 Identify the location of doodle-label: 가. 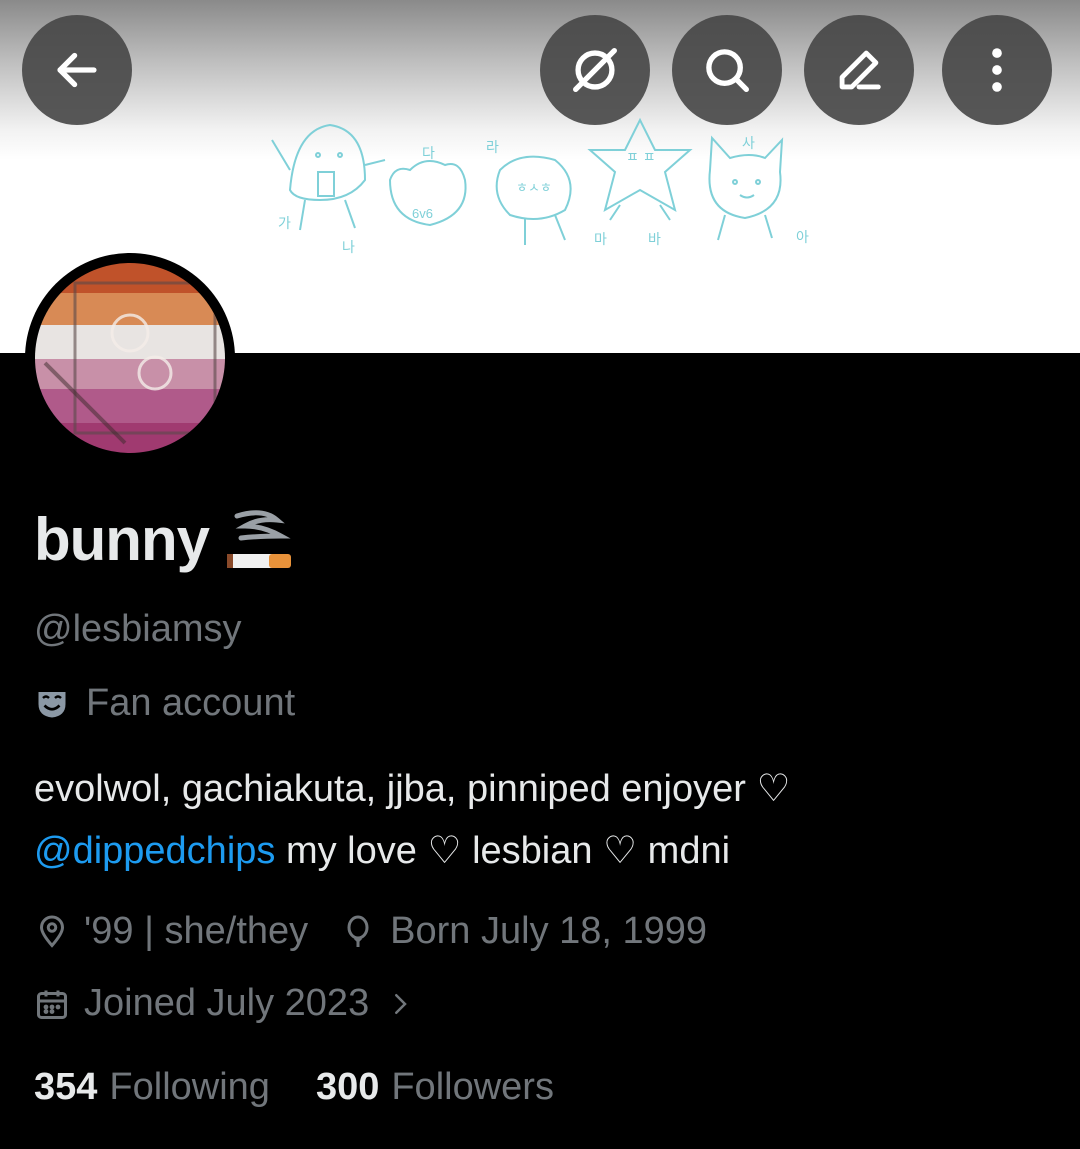
(284, 223).